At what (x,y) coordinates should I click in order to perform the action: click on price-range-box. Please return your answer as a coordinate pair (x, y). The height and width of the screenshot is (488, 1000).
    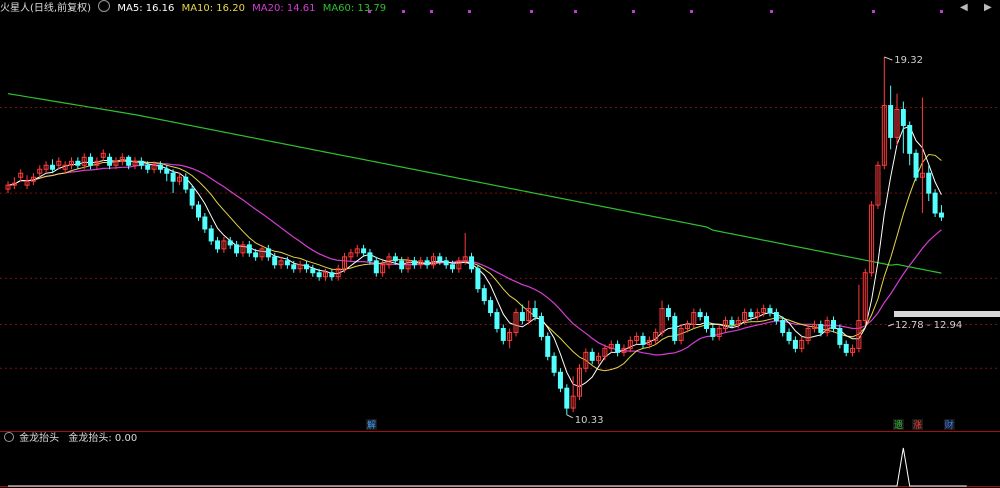
    Looking at the image, I should click on (947, 314).